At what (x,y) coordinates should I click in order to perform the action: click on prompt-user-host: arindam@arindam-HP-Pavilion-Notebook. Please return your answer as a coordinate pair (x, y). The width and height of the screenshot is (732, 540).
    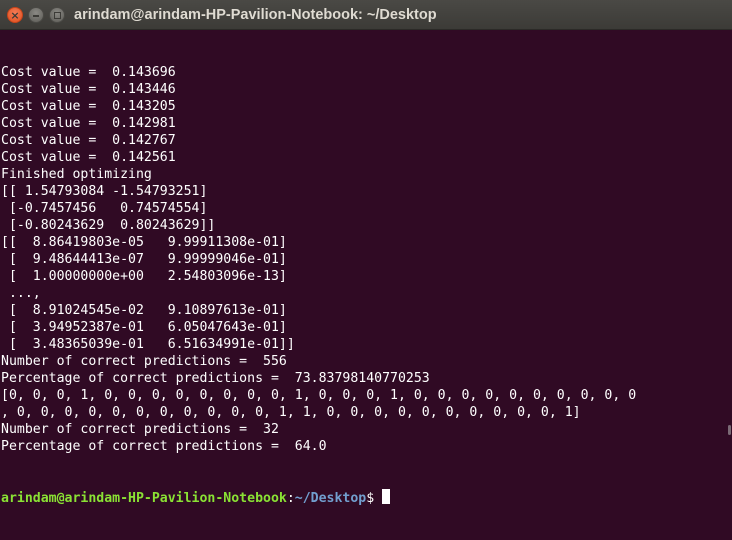
    Looking at the image, I should click on (144, 498).